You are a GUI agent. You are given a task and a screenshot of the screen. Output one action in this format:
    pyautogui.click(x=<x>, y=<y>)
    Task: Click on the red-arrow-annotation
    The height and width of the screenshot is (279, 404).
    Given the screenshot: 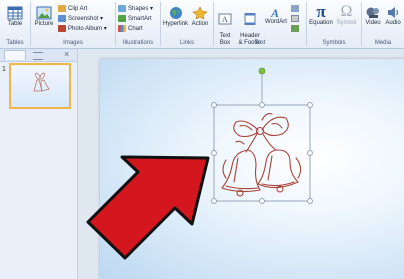 What is the action you would take?
    pyautogui.click(x=148, y=207)
    